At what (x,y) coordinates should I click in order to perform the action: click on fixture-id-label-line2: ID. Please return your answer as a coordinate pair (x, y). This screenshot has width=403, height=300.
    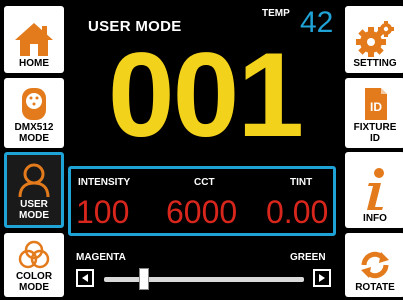
    Looking at the image, I should click on (375, 138).